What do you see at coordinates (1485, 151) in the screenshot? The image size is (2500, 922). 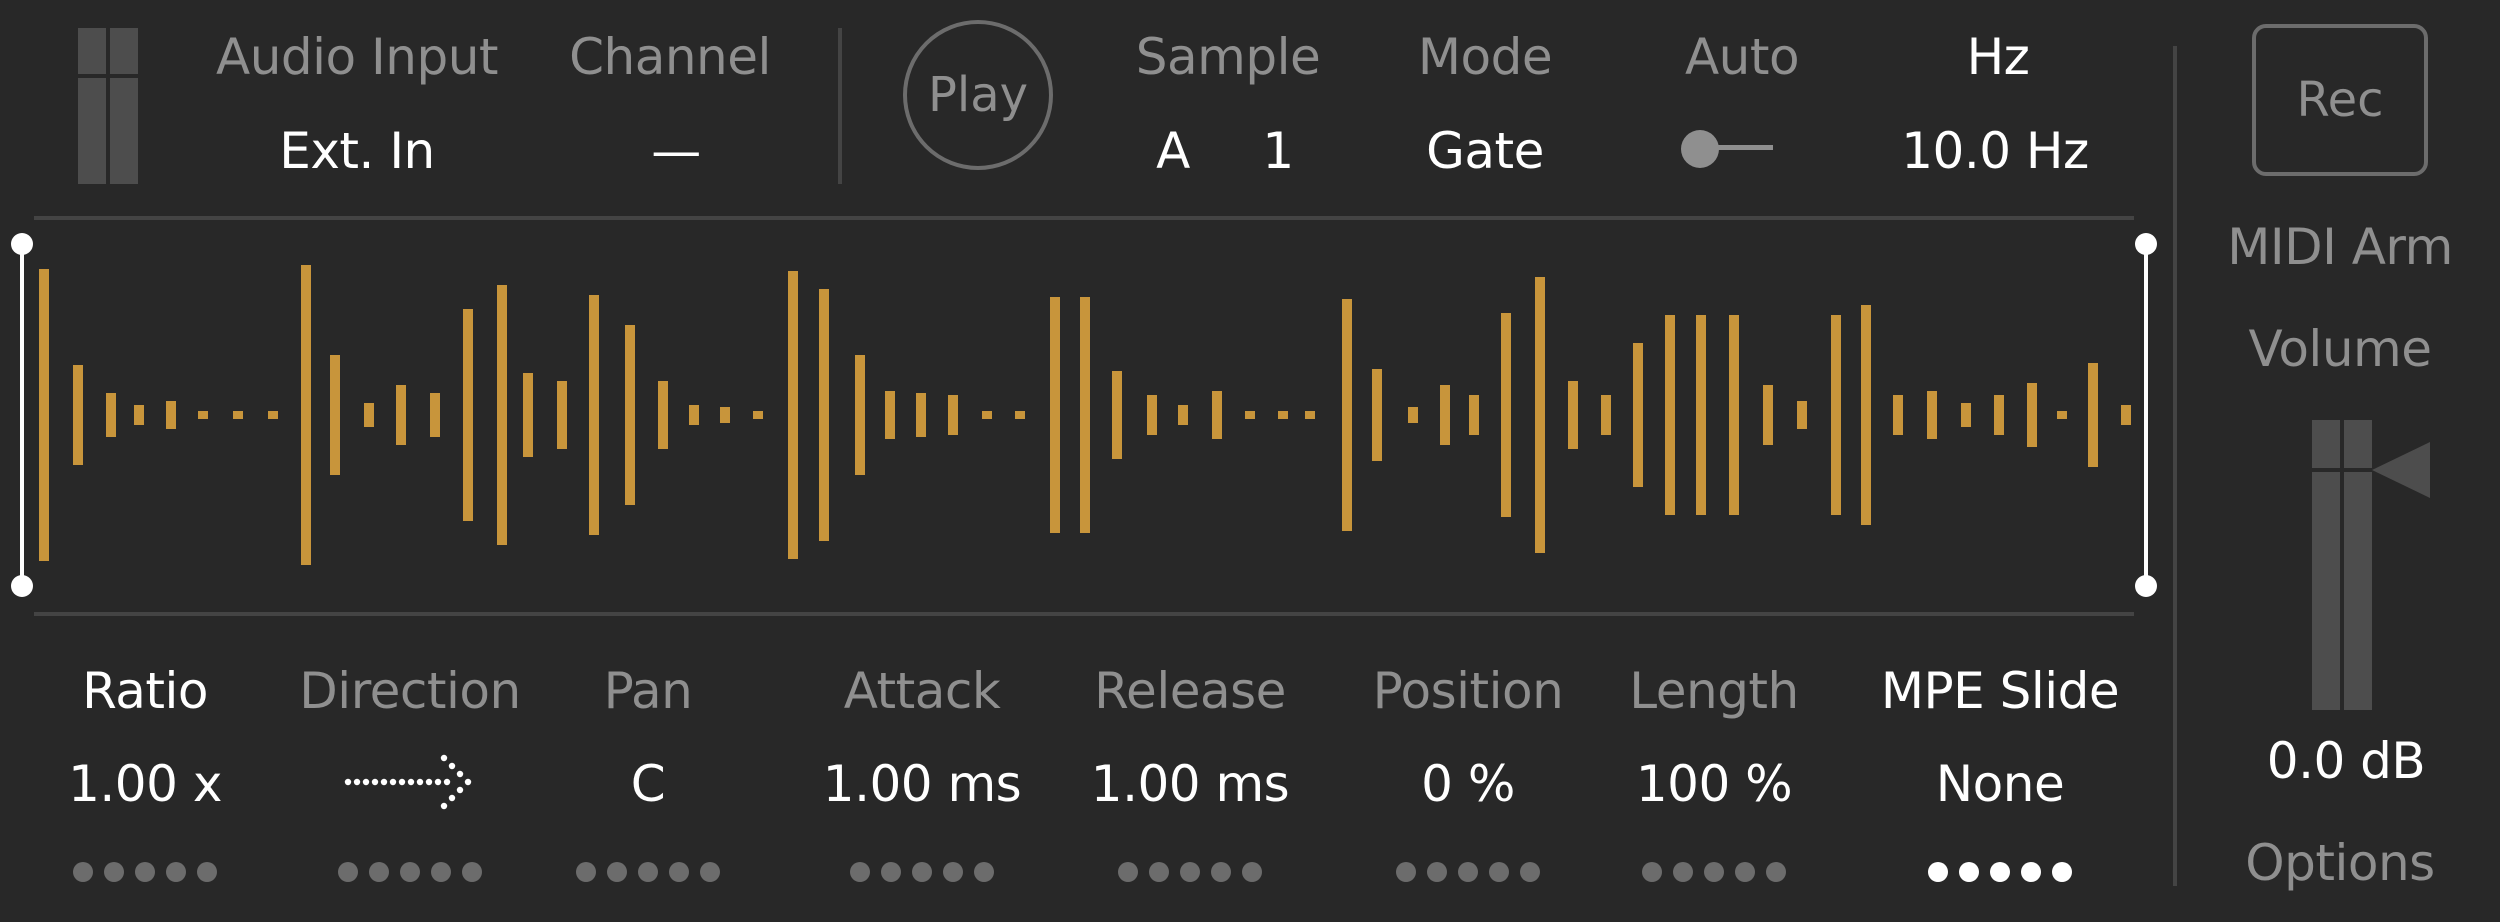 I see `mode-value: Gate` at bounding box center [1485, 151].